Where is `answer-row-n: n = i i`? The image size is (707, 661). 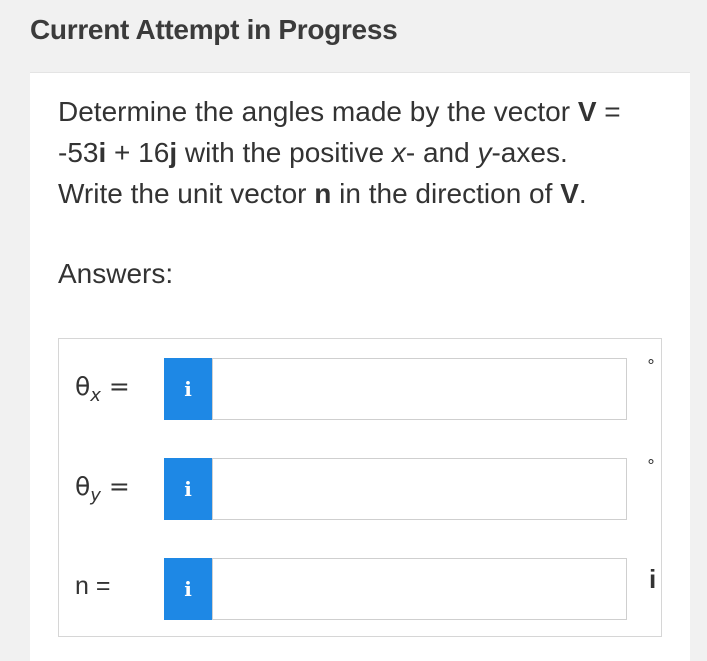 answer-row-n: n = i i is located at coordinates (360, 589).